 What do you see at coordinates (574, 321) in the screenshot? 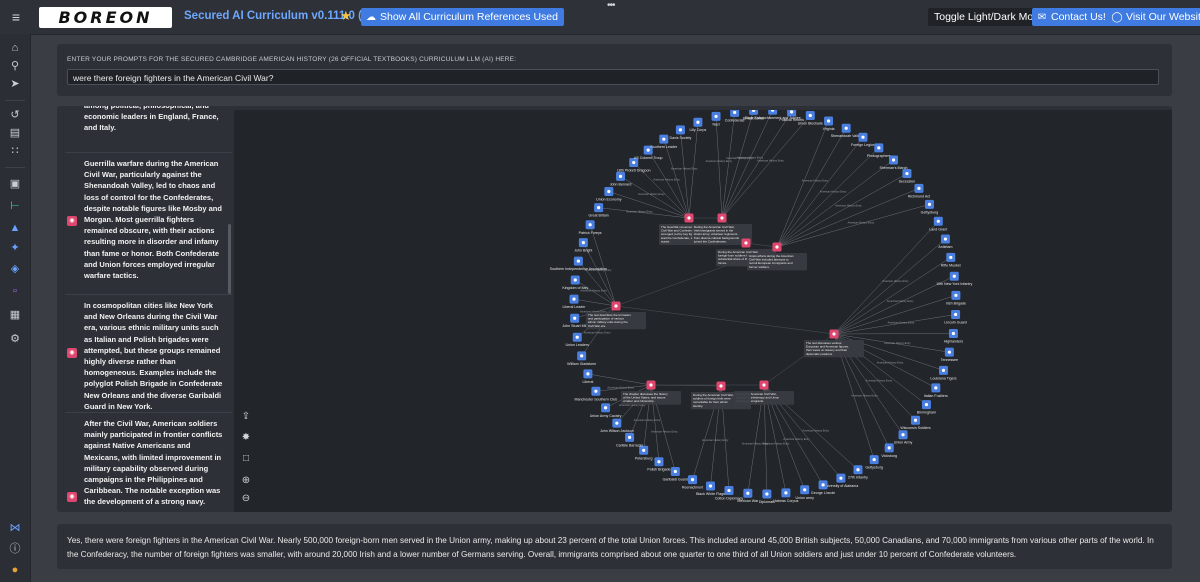
I see `graph-node: John Stuart Mill` at bounding box center [574, 321].